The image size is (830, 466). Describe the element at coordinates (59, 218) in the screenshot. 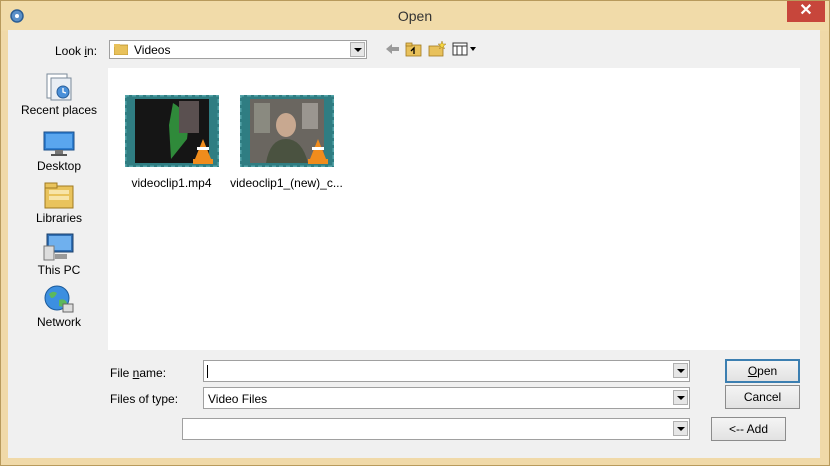

I see `place-label: Libraries` at that location.